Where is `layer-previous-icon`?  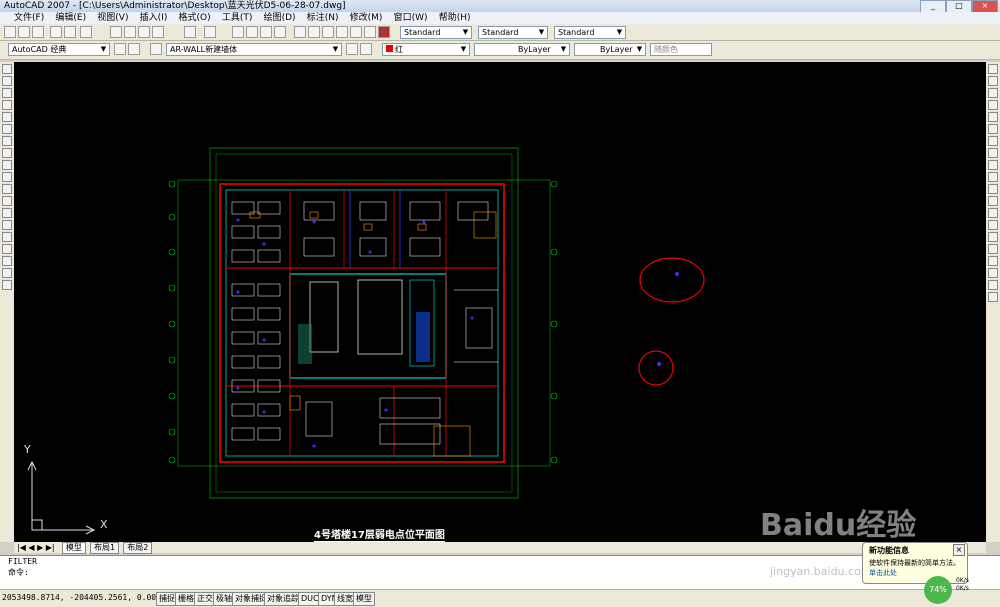
layer-previous-icon is located at coordinates (366, 49).